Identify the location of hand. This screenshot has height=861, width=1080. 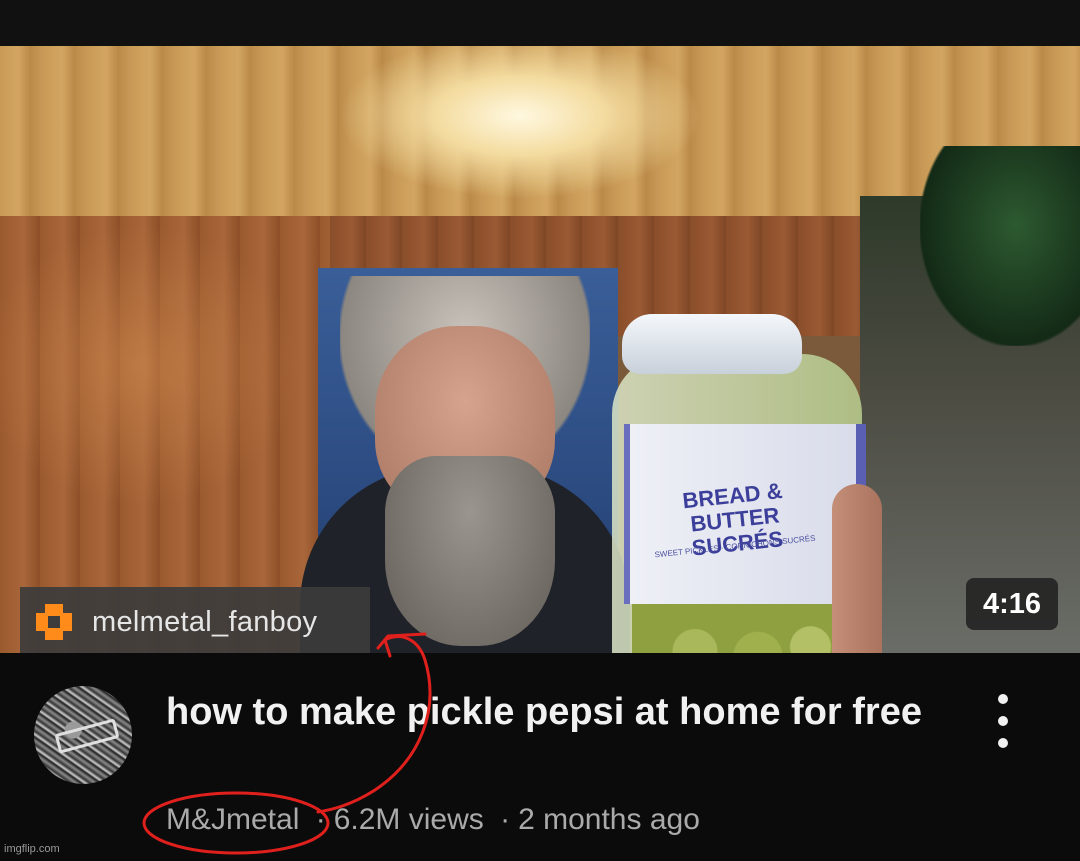
(857, 568).